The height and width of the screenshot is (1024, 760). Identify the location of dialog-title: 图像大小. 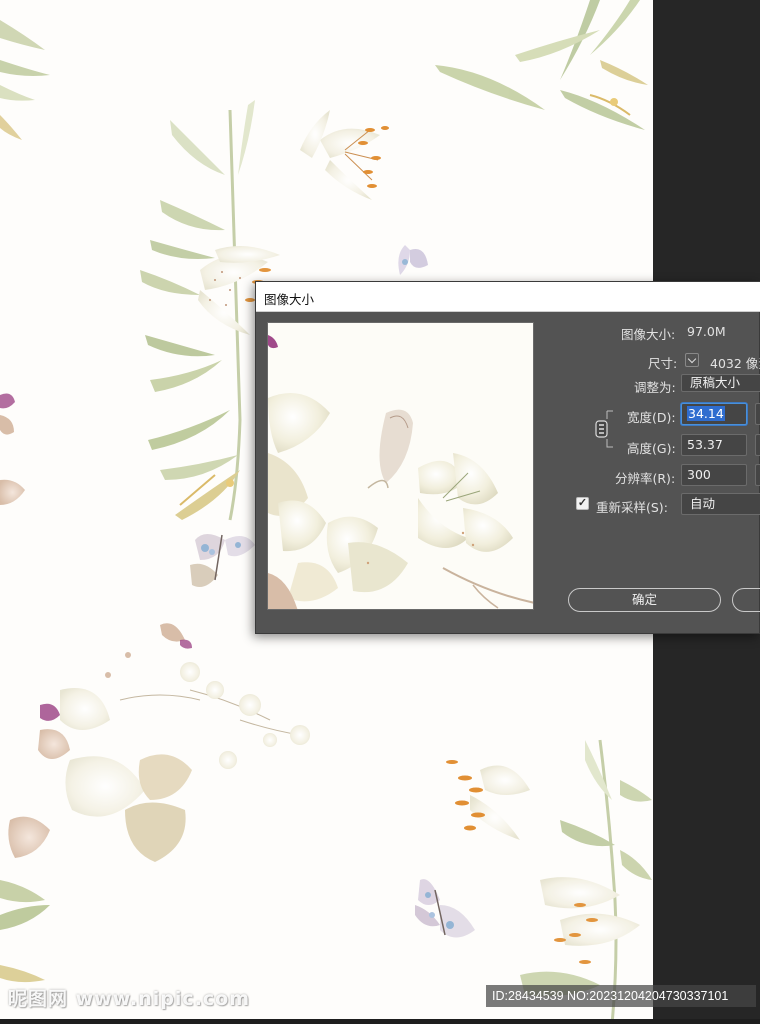
(289, 299).